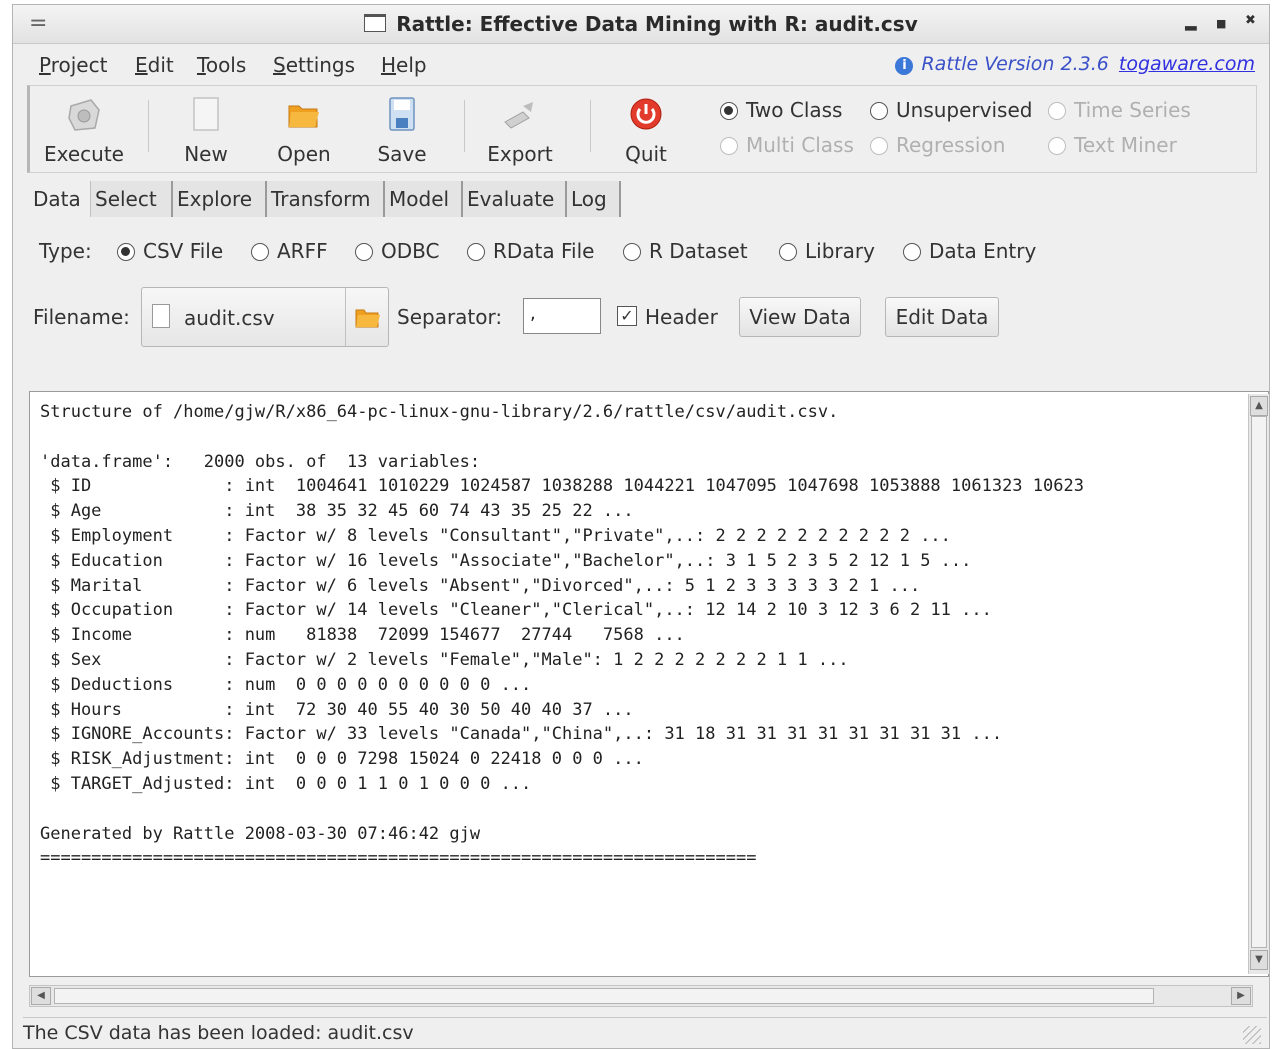  What do you see at coordinates (304, 129) in the screenshot?
I see `open-button: Open` at bounding box center [304, 129].